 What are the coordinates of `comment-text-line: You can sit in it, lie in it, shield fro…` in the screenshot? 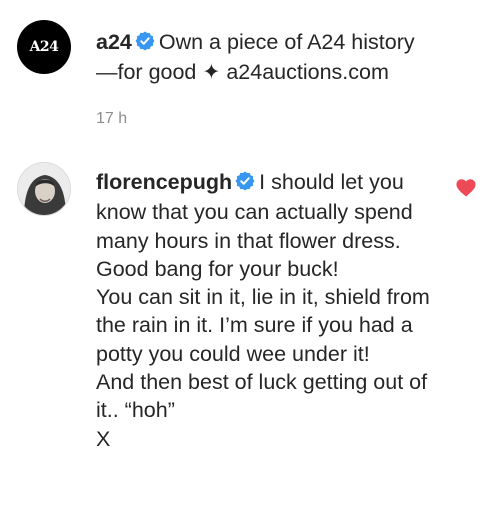 It's located at (263, 325).